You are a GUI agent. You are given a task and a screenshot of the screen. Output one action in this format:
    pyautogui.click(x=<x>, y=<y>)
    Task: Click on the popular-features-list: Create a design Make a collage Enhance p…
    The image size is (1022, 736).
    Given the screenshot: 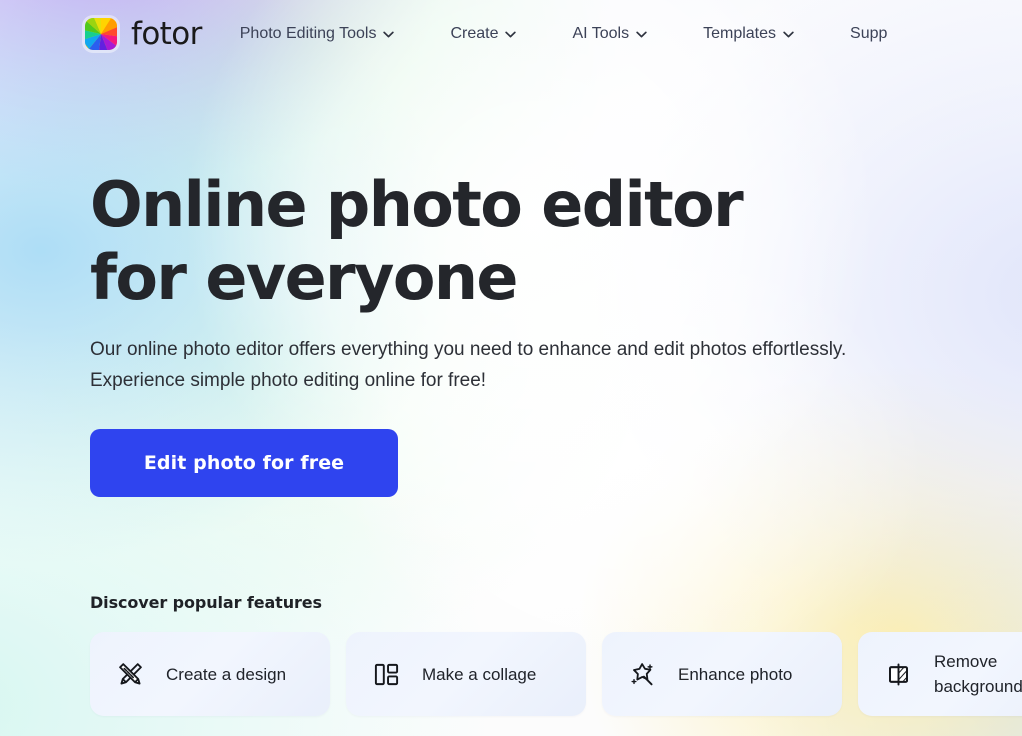 What is the action you would take?
    pyautogui.click(x=556, y=674)
    